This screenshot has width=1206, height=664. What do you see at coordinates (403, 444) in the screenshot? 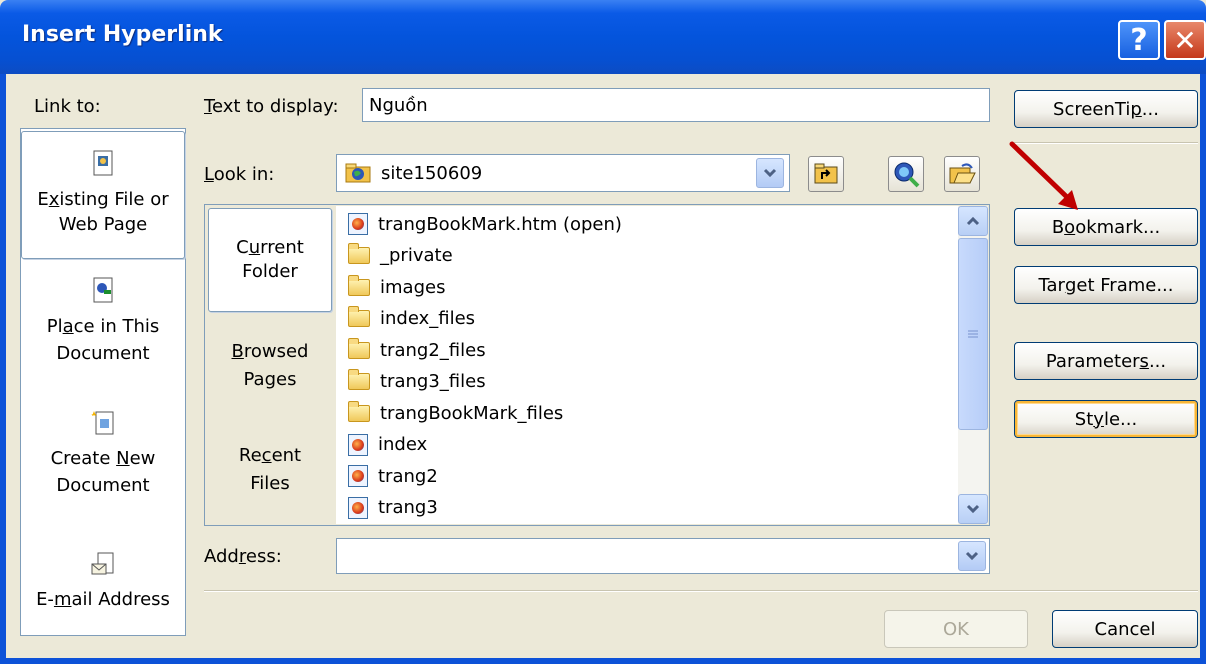
I see `file-name: index` at bounding box center [403, 444].